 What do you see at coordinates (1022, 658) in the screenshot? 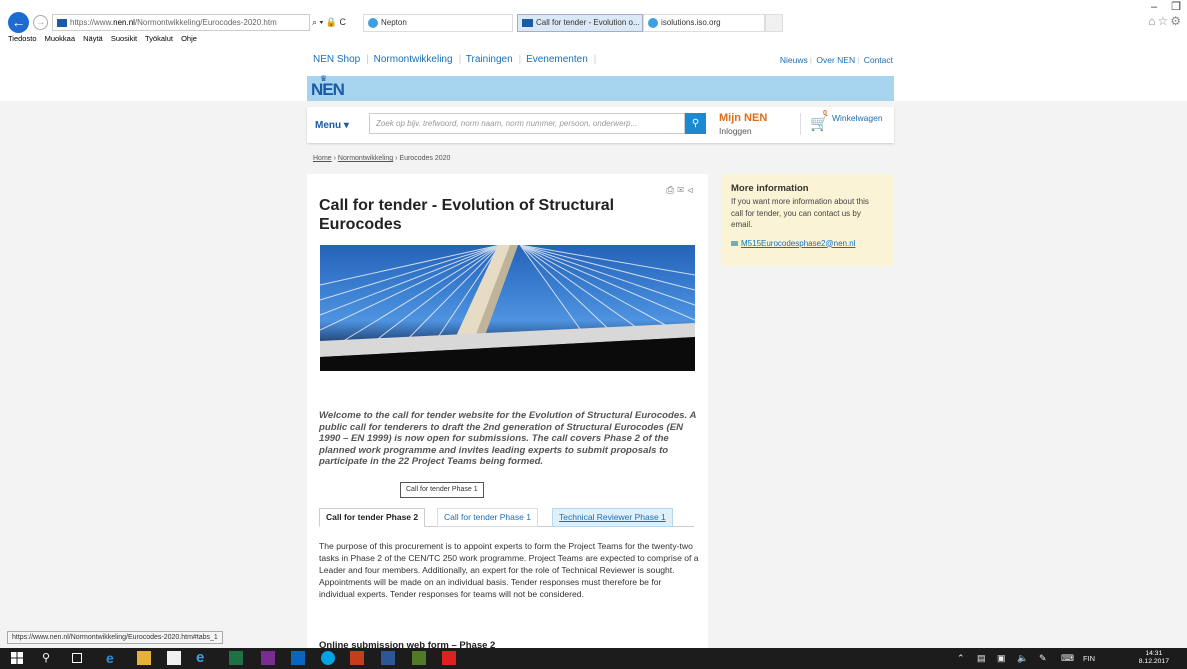
I see `volume-icon: 🔈` at bounding box center [1022, 658].